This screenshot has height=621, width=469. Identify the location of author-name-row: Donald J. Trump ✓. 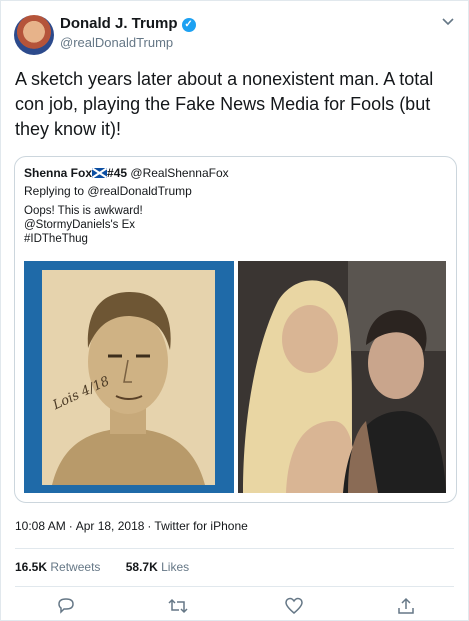
(128, 23).